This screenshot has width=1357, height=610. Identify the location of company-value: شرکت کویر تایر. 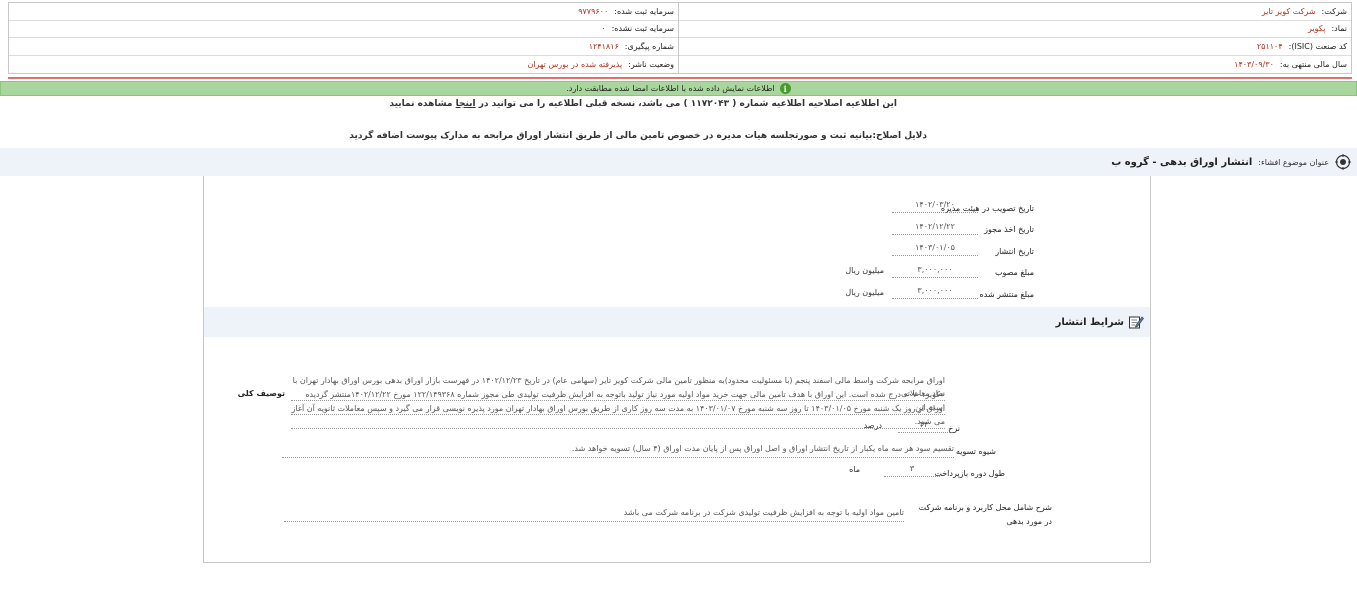
(1288, 11).